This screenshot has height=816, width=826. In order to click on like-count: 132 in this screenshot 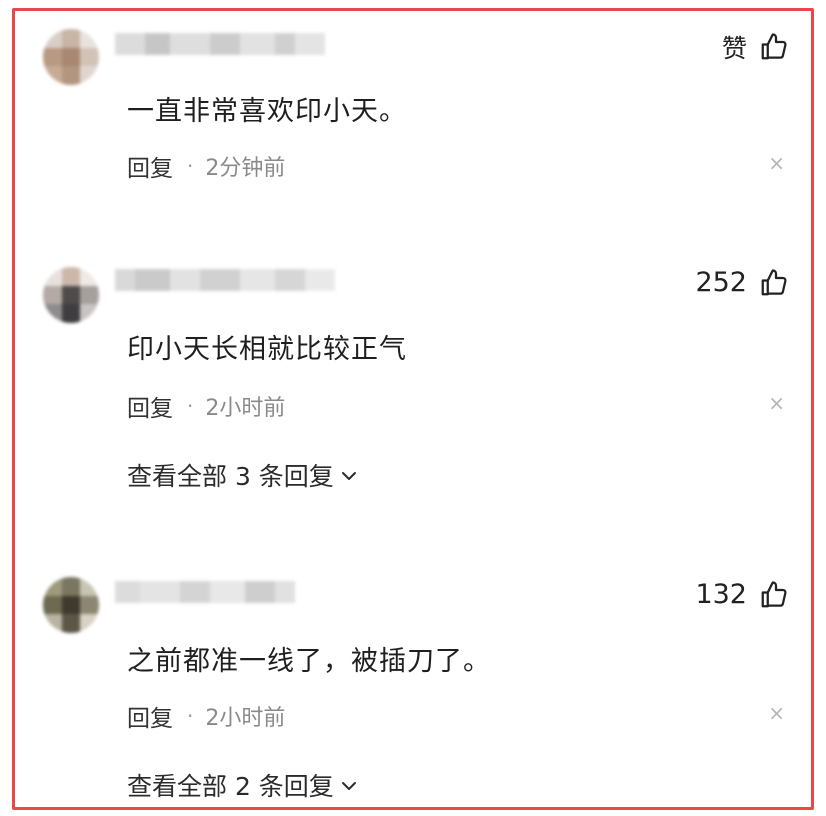, I will do `click(721, 594)`.